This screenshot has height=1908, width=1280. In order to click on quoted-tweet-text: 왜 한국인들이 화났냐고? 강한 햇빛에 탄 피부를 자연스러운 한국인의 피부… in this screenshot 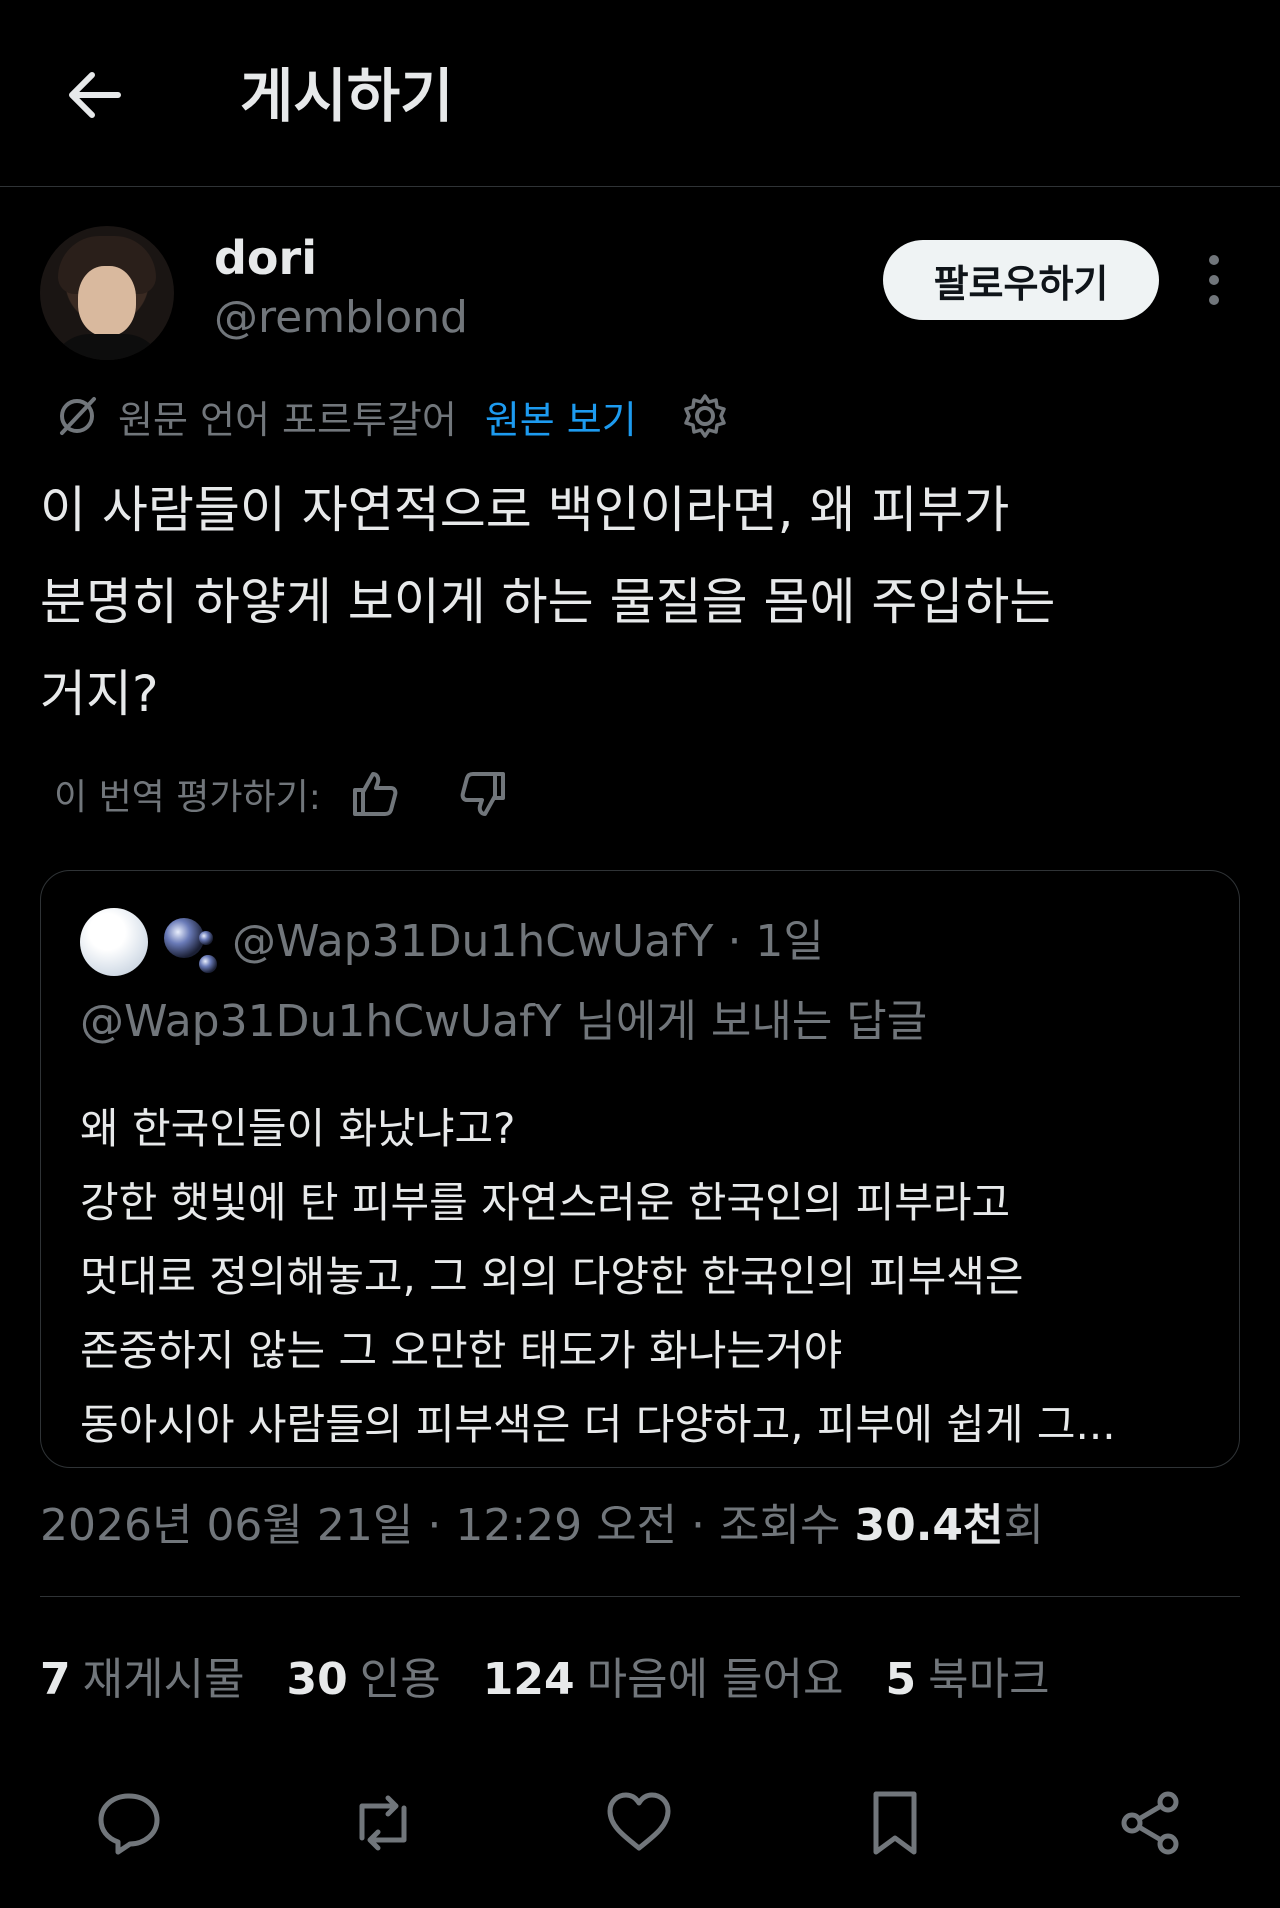, I will do `click(598, 1276)`.